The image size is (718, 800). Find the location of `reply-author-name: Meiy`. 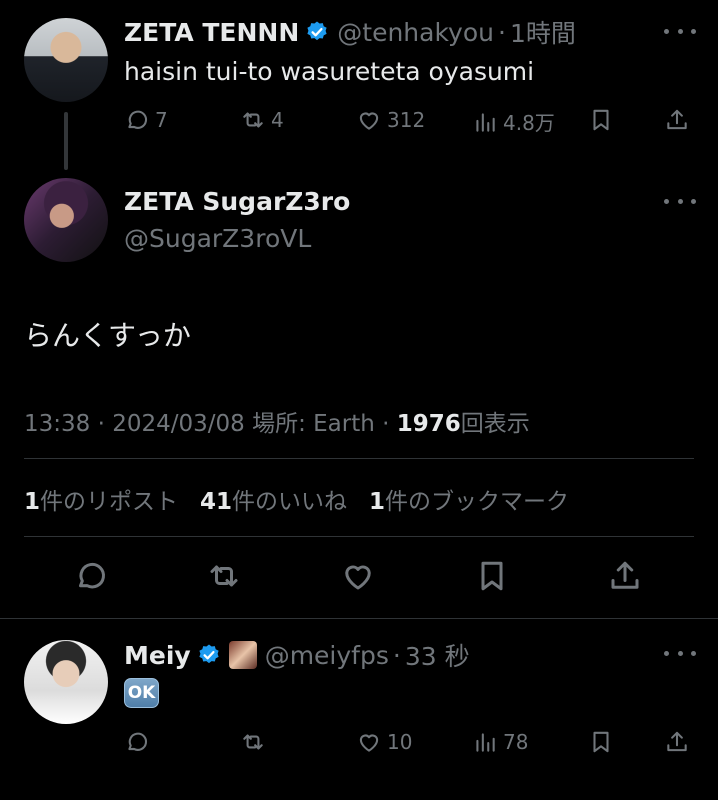

reply-author-name: Meiy is located at coordinates (157, 655).